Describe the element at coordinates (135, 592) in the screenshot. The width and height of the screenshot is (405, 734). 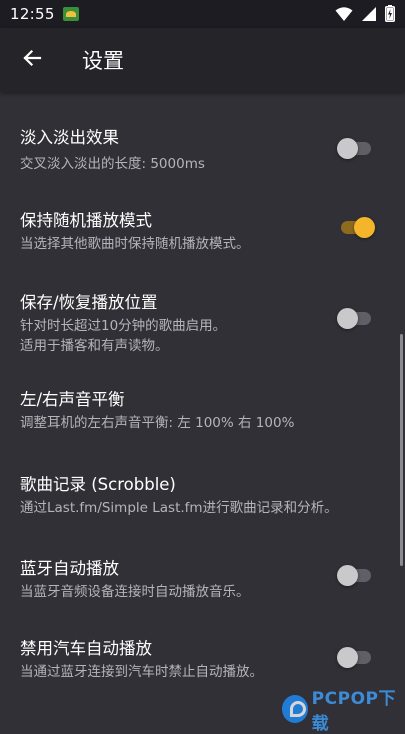
I see `setting-summary: 当蓝牙音频设备连接时自动播放音乐。` at that location.